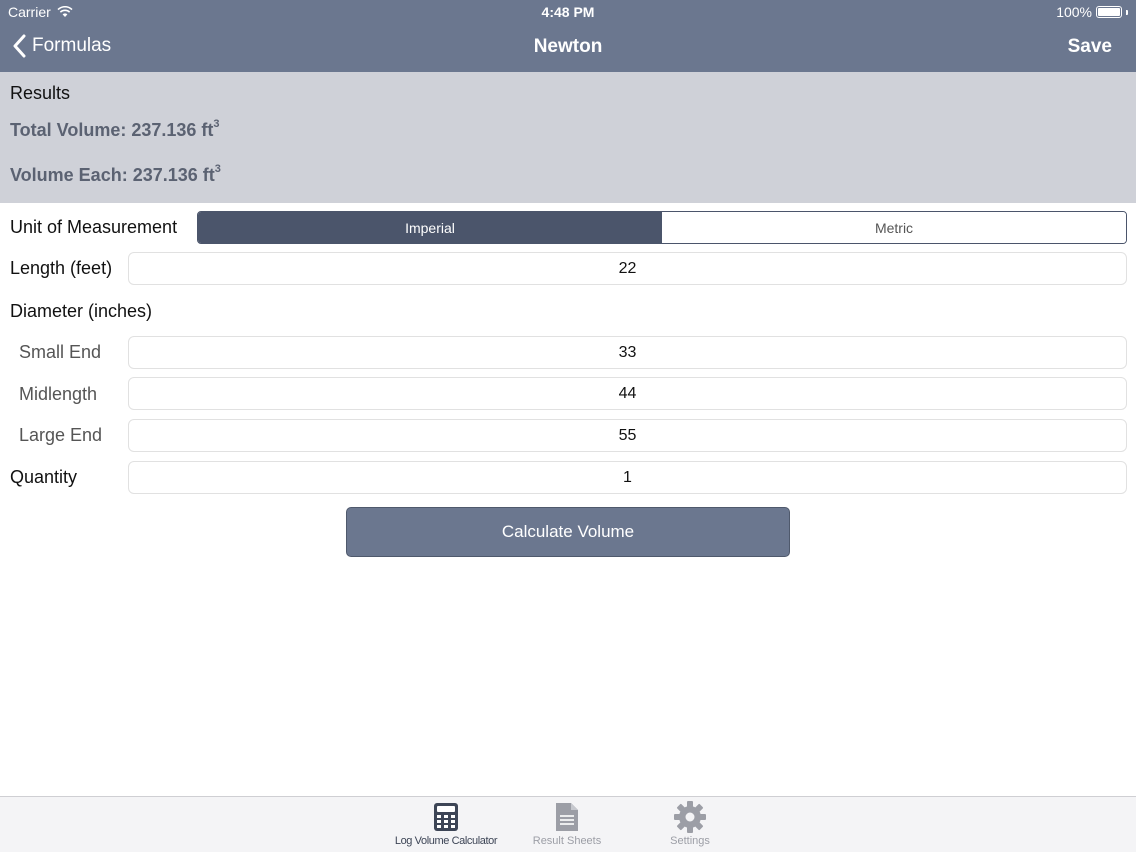 This screenshot has width=1136, height=852. What do you see at coordinates (1074, 12) in the screenshot?
I see `battery-percent: 100%` at bounding box center [1074, 12].